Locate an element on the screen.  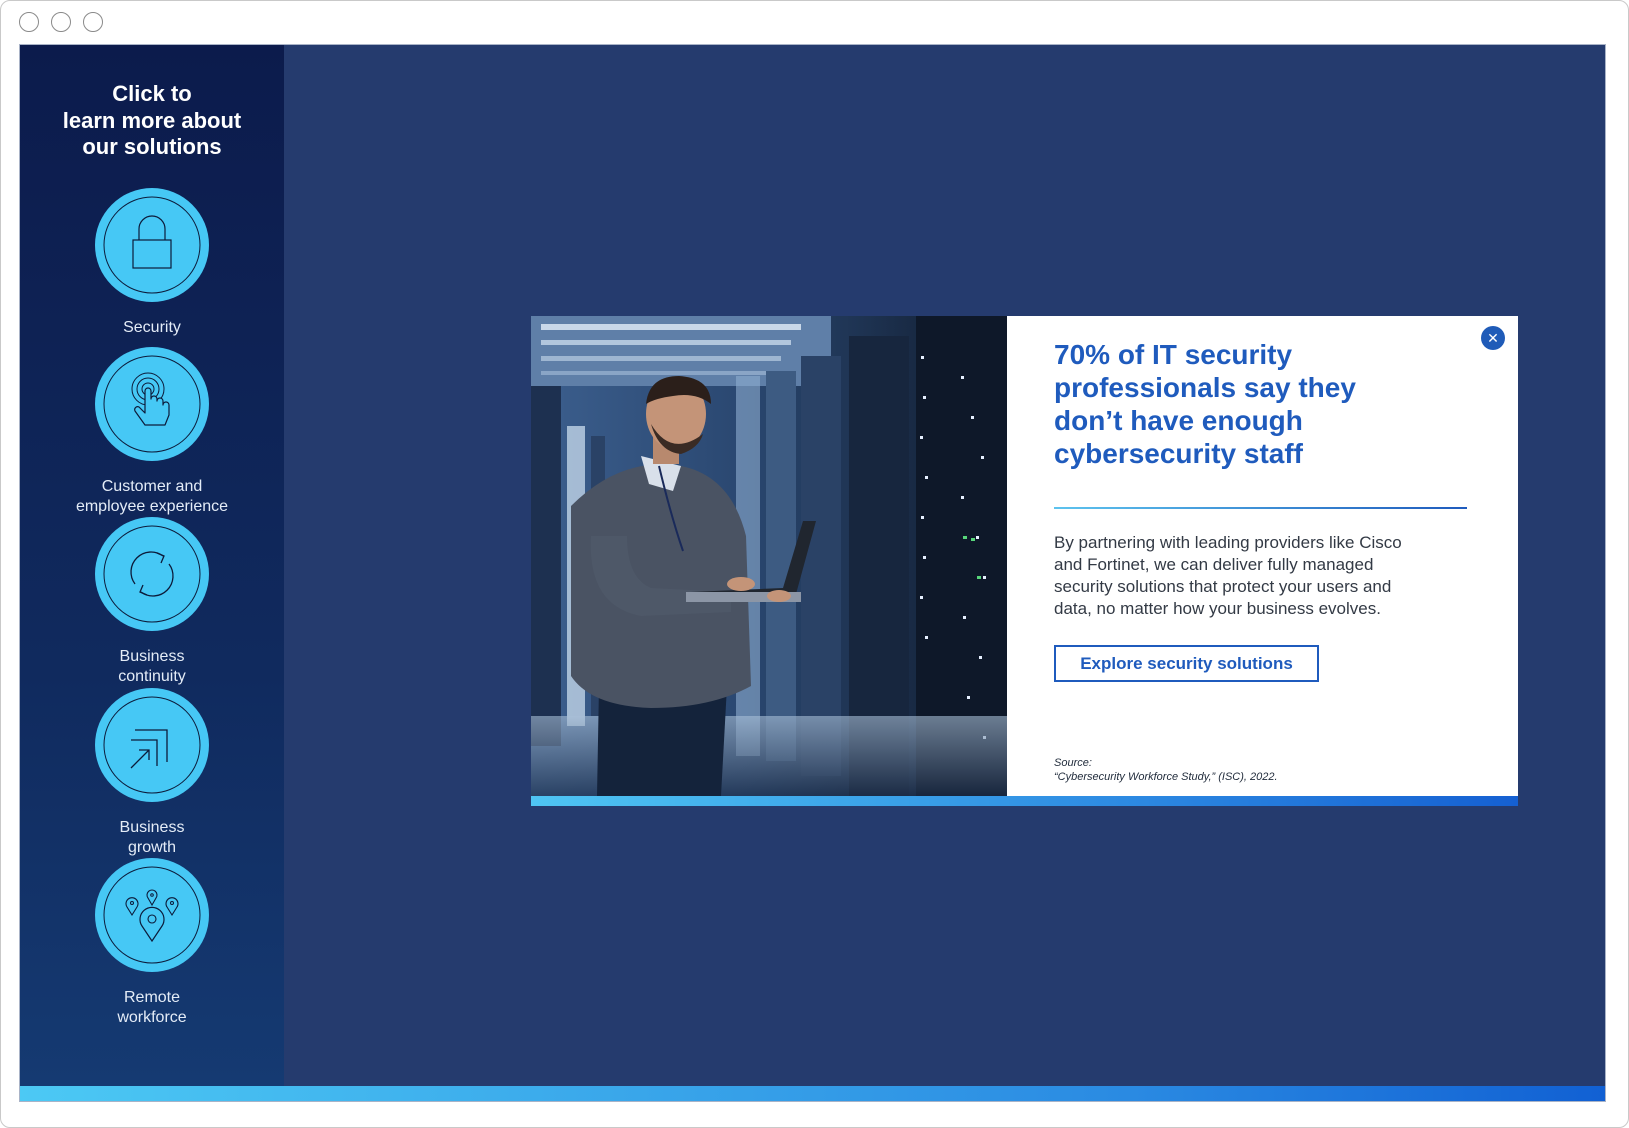
close-icon: ✕ is located at coordinates (1493, 338).